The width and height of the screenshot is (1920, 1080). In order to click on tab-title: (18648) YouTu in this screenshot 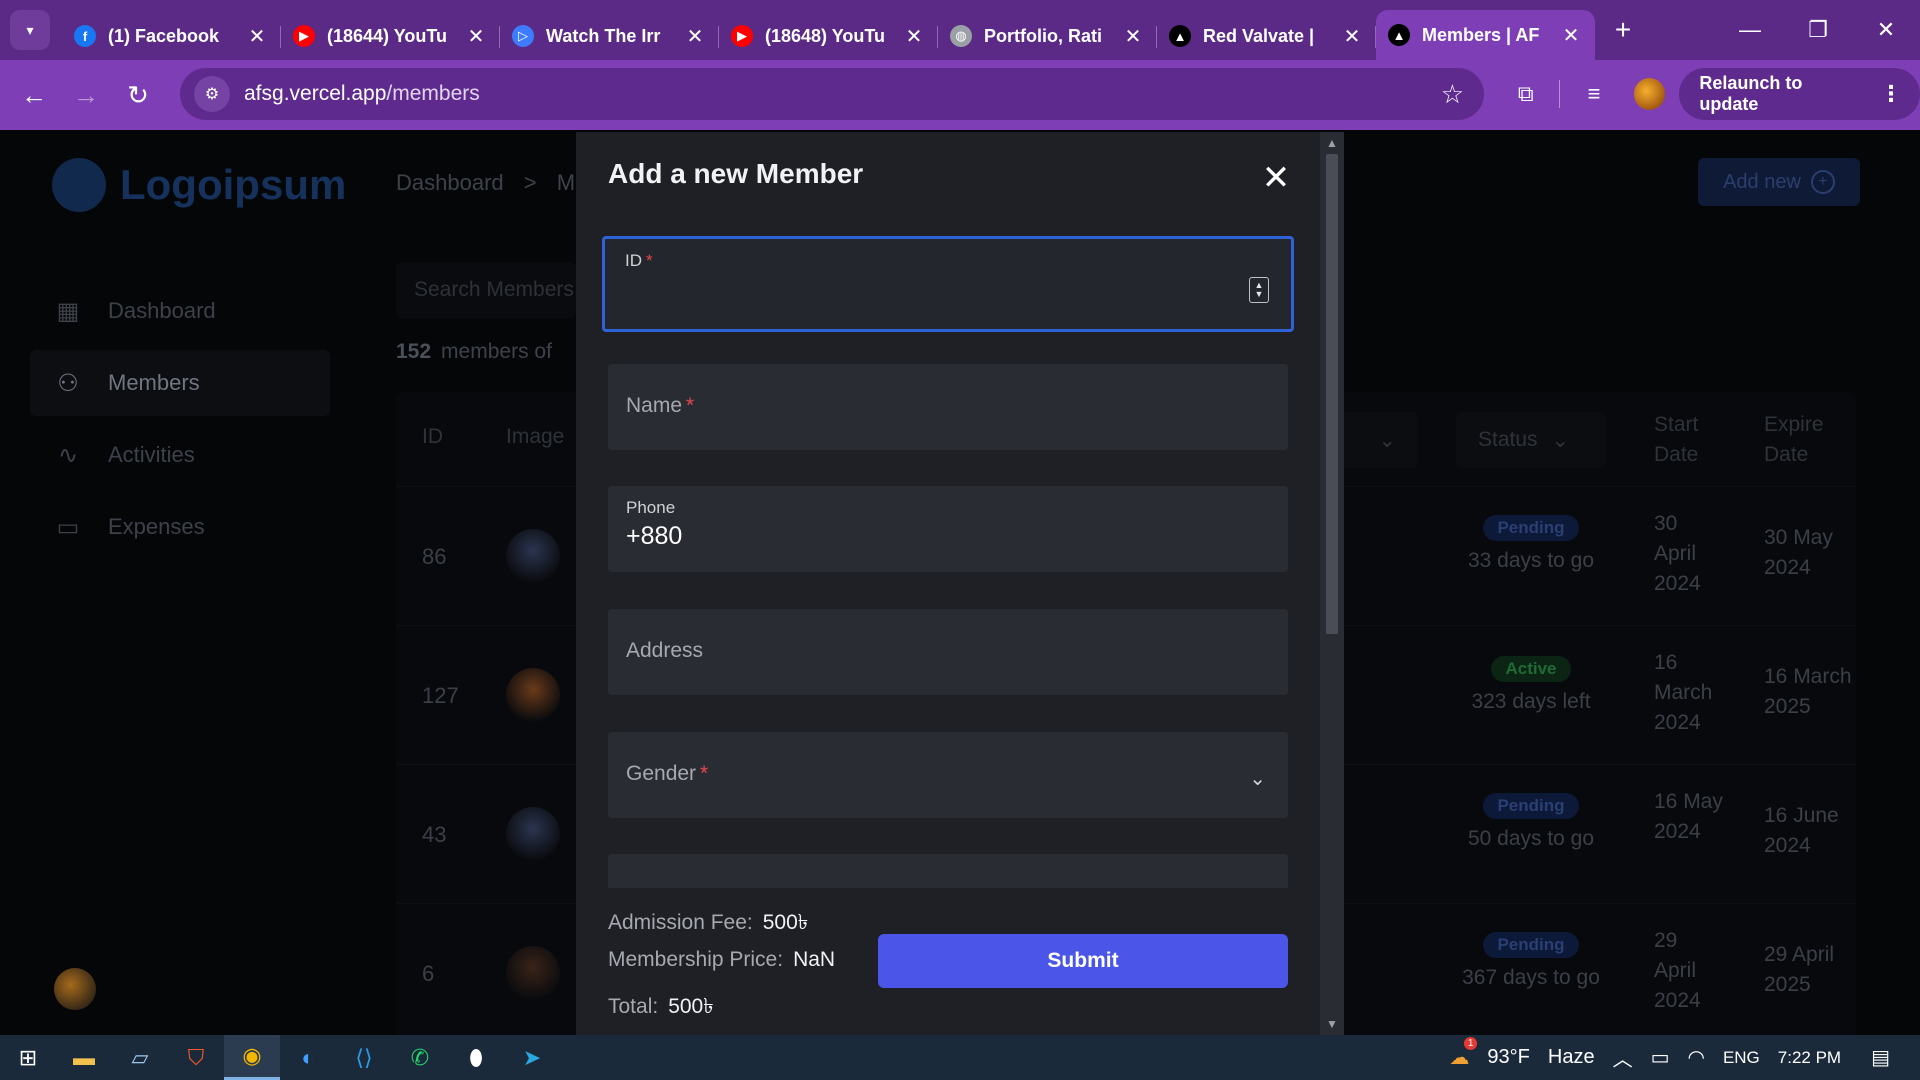, I will do `click(825, 35)`.